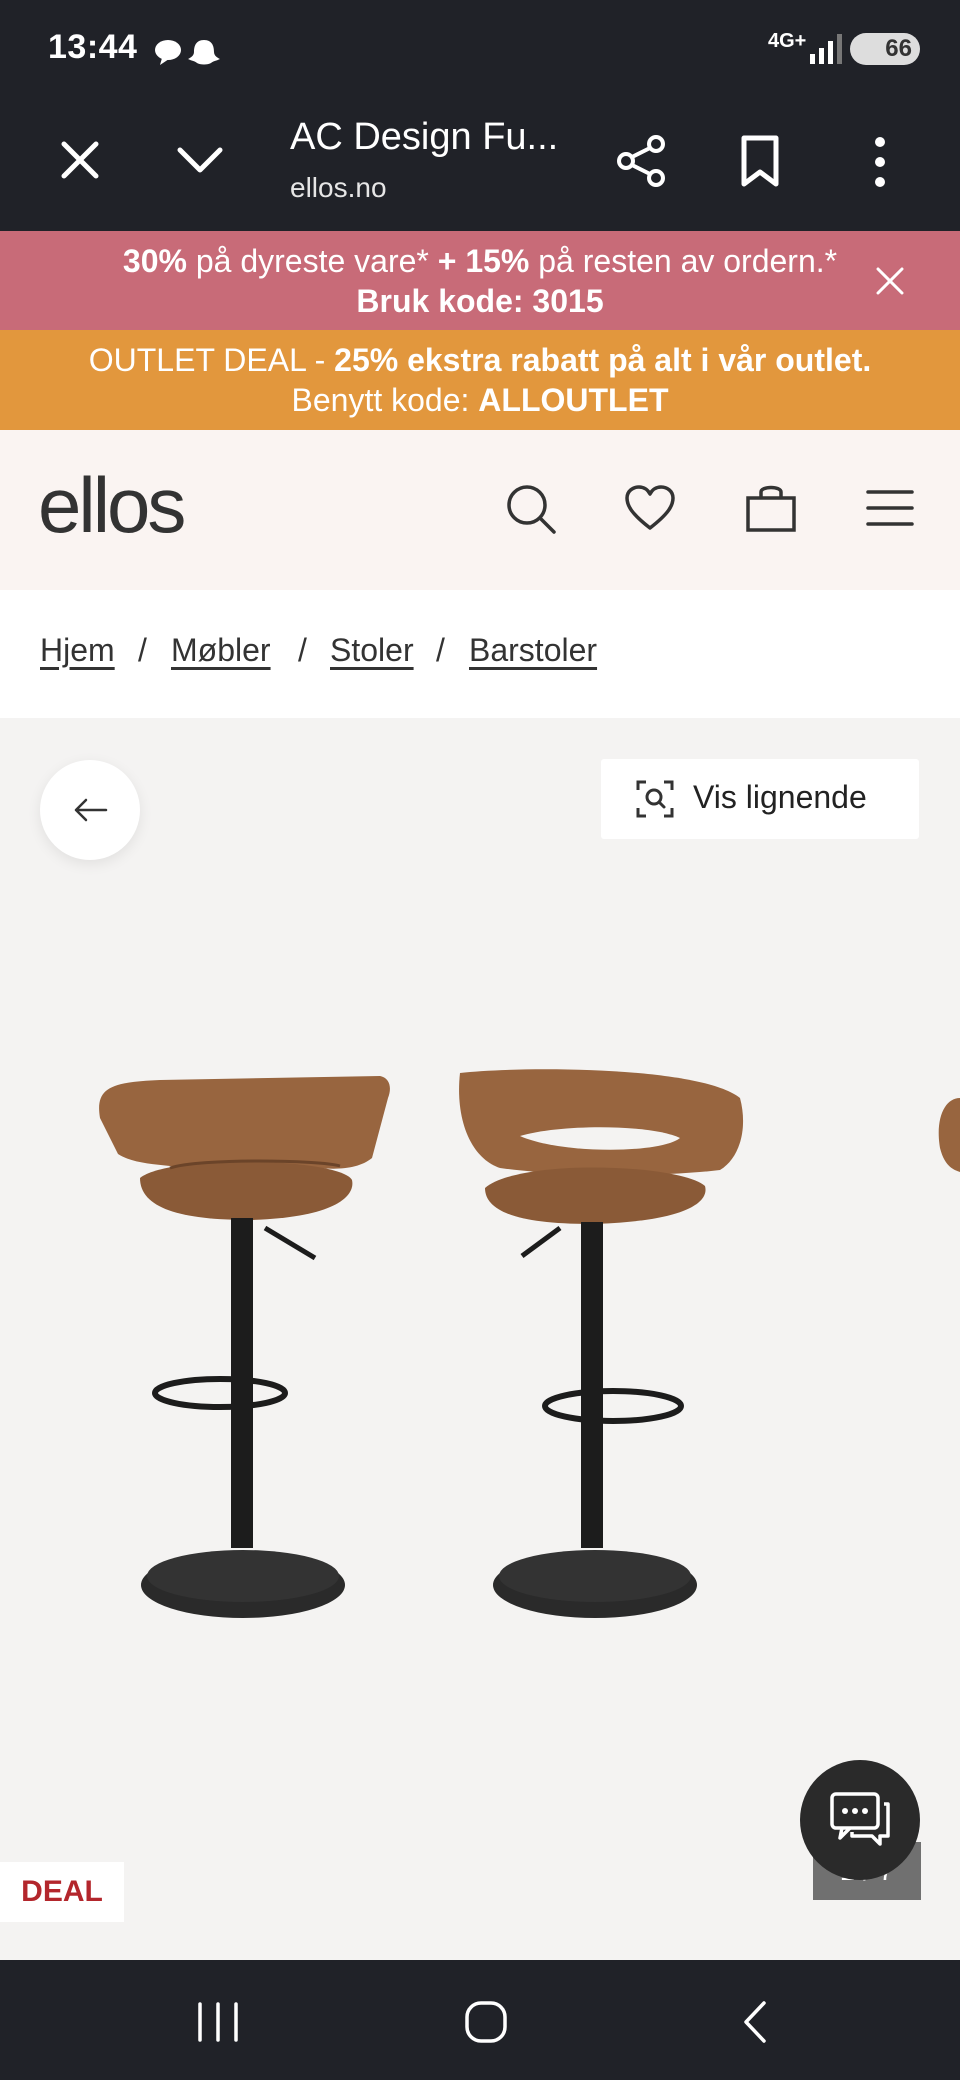  I want to click on more-options-icon, so click(880, 162).